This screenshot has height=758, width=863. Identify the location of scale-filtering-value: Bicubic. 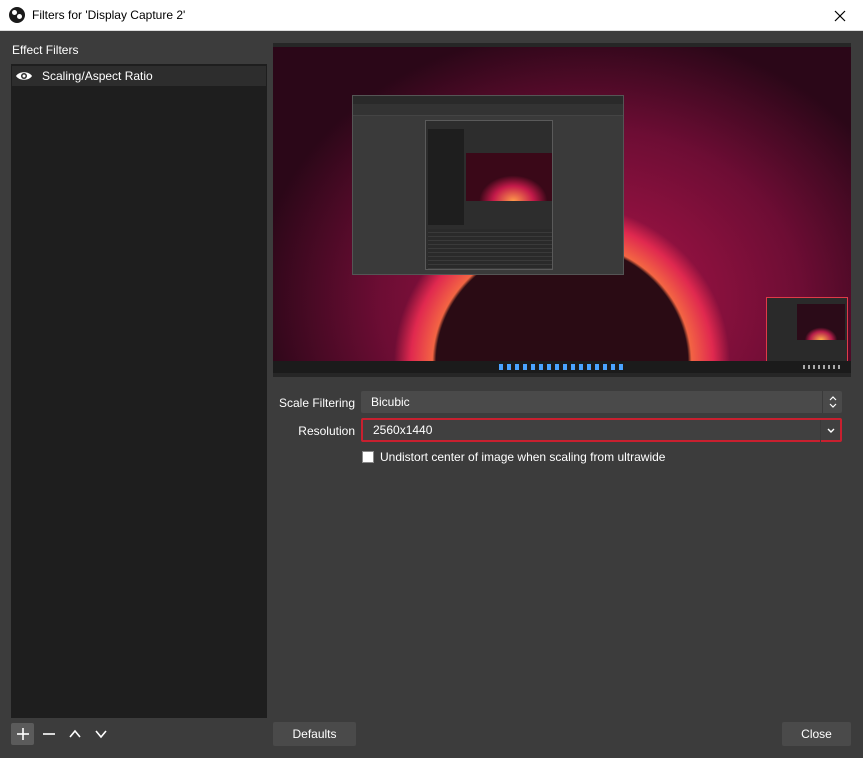
(390, 402).